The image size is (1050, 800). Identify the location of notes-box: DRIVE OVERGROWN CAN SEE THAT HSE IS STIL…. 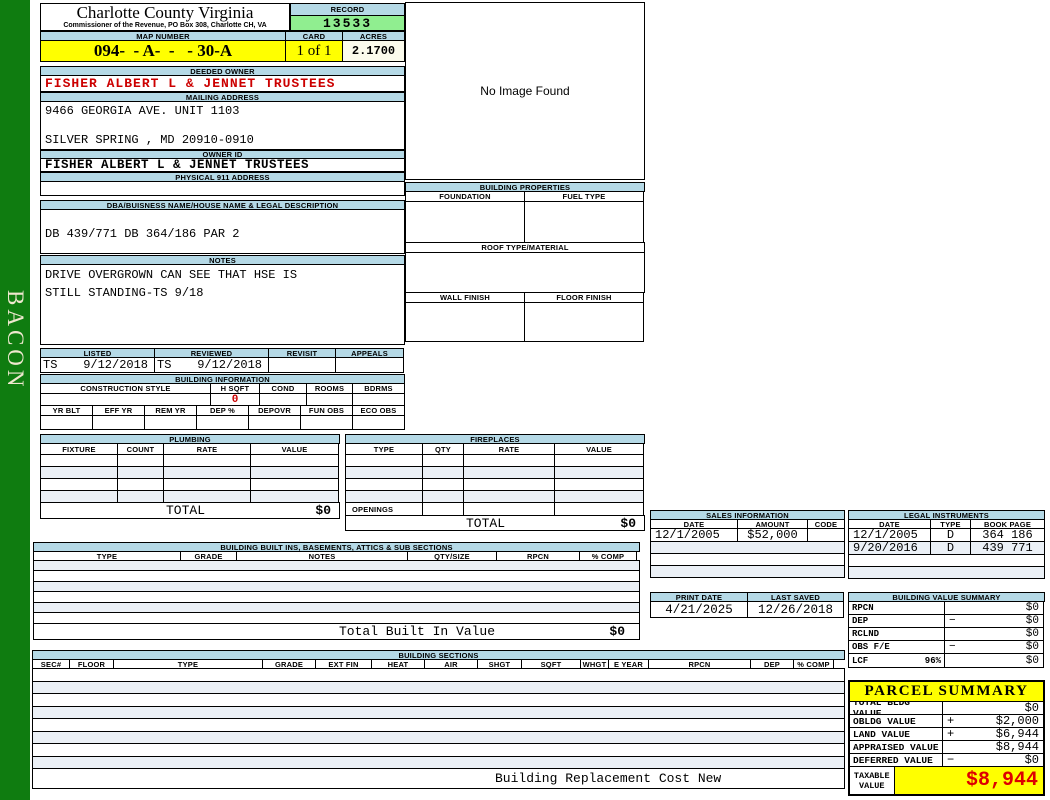
(222, 304).